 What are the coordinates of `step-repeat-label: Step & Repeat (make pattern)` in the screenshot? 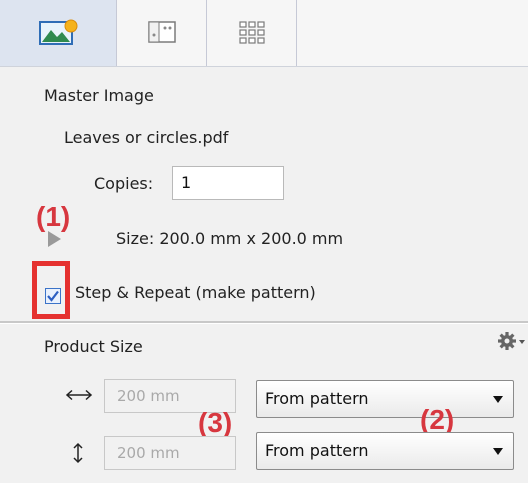 It's located at (195, 292).